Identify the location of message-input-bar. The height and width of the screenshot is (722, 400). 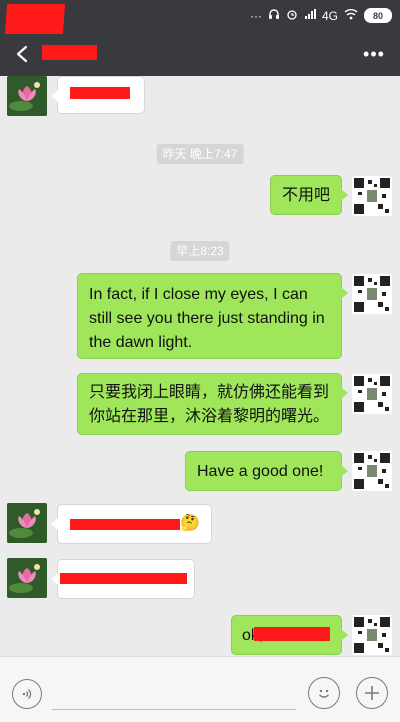
(200, 689).